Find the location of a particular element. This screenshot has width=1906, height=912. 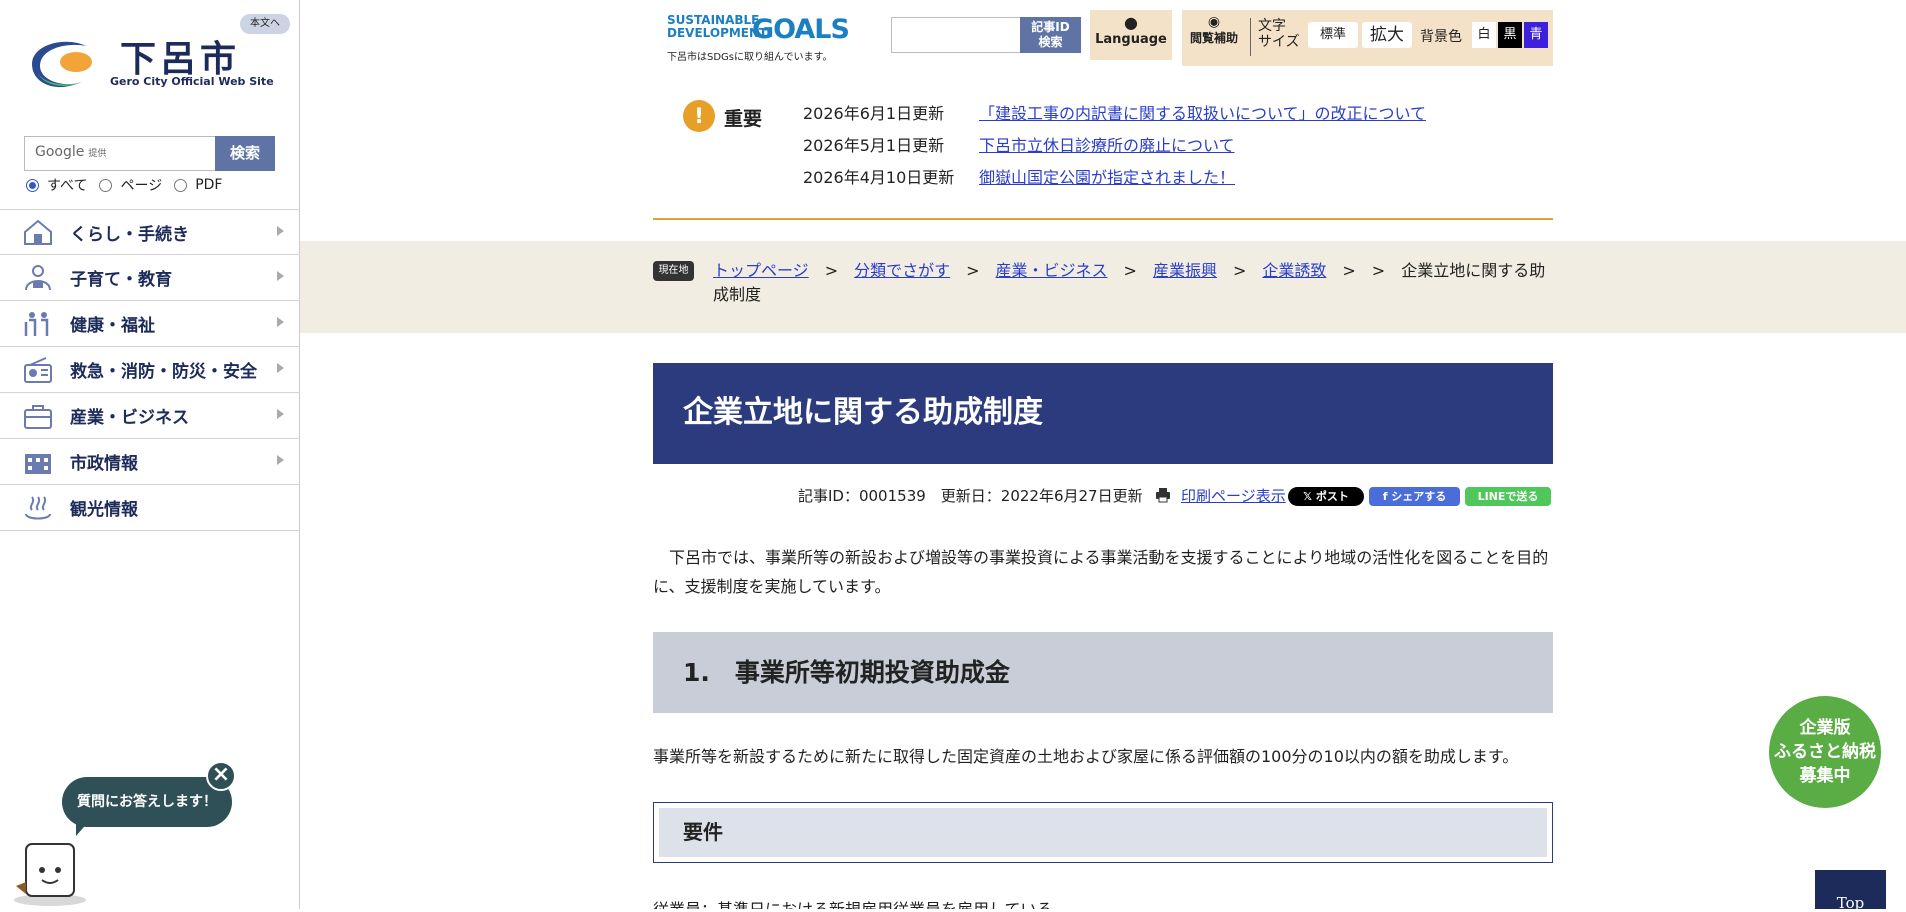

search-scope-options: すべて ページ PDF is located at coordinates (130, 185).